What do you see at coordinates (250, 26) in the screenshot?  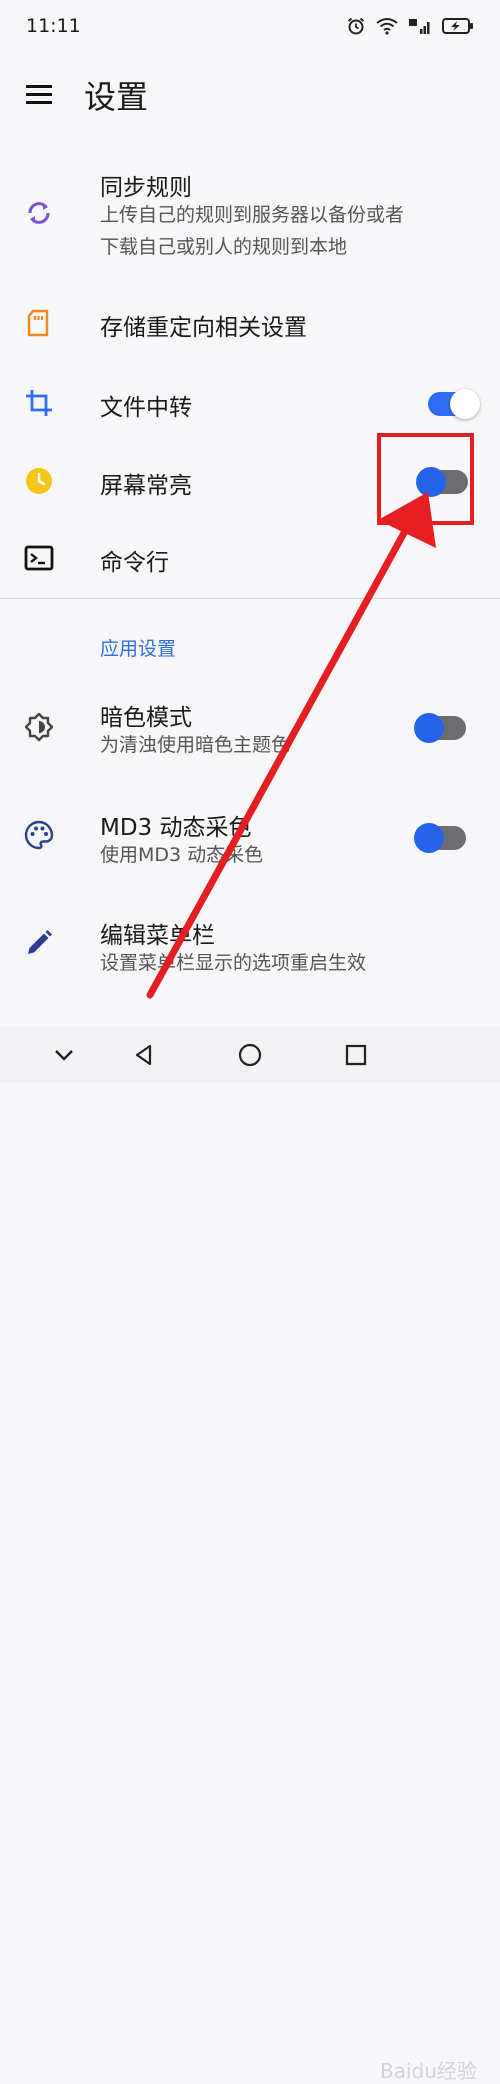 I see `status-bar: 11:11` at bounding box center [250, 26].